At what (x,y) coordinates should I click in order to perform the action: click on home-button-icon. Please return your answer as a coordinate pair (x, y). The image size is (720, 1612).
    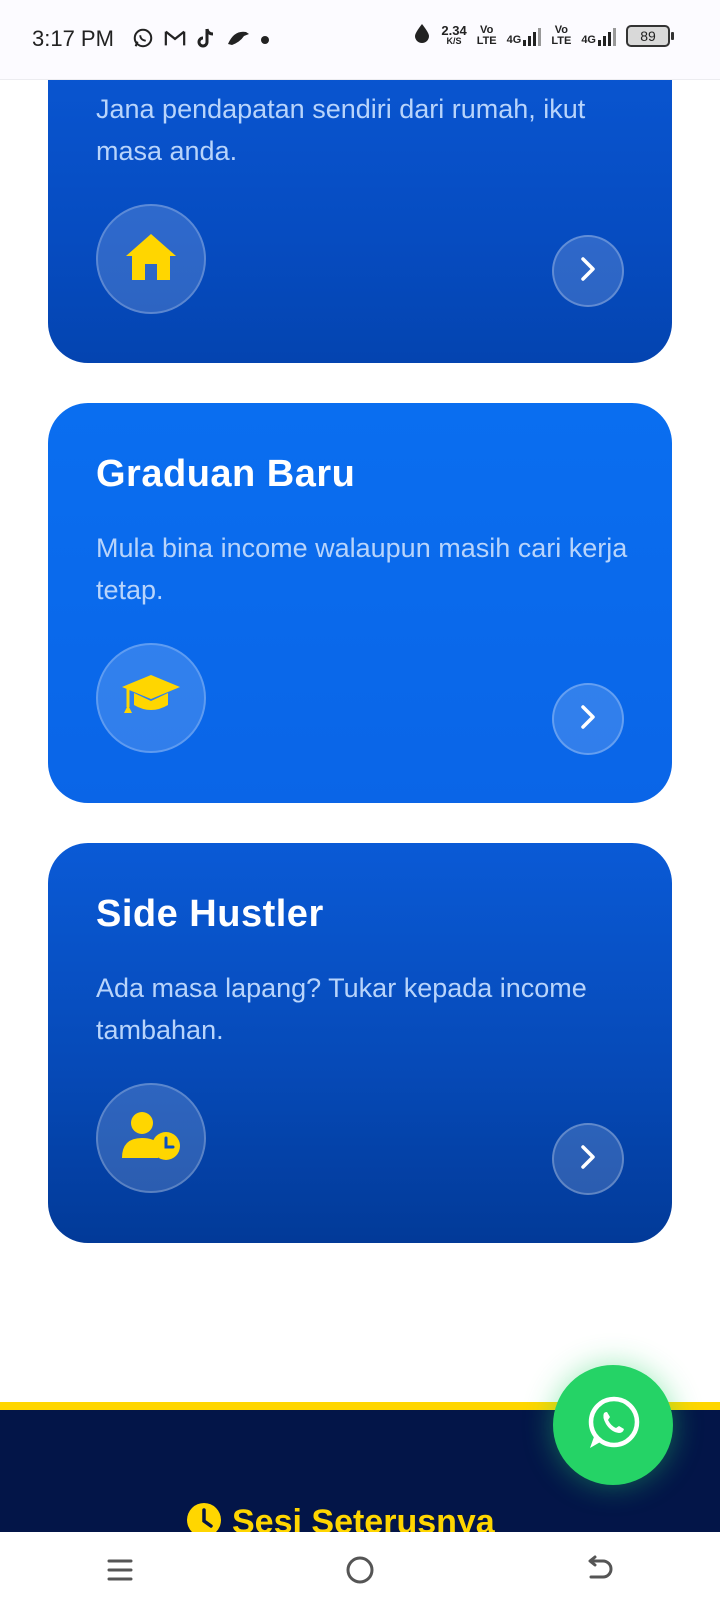
    Looking at the image, I should click on (360, 1572).